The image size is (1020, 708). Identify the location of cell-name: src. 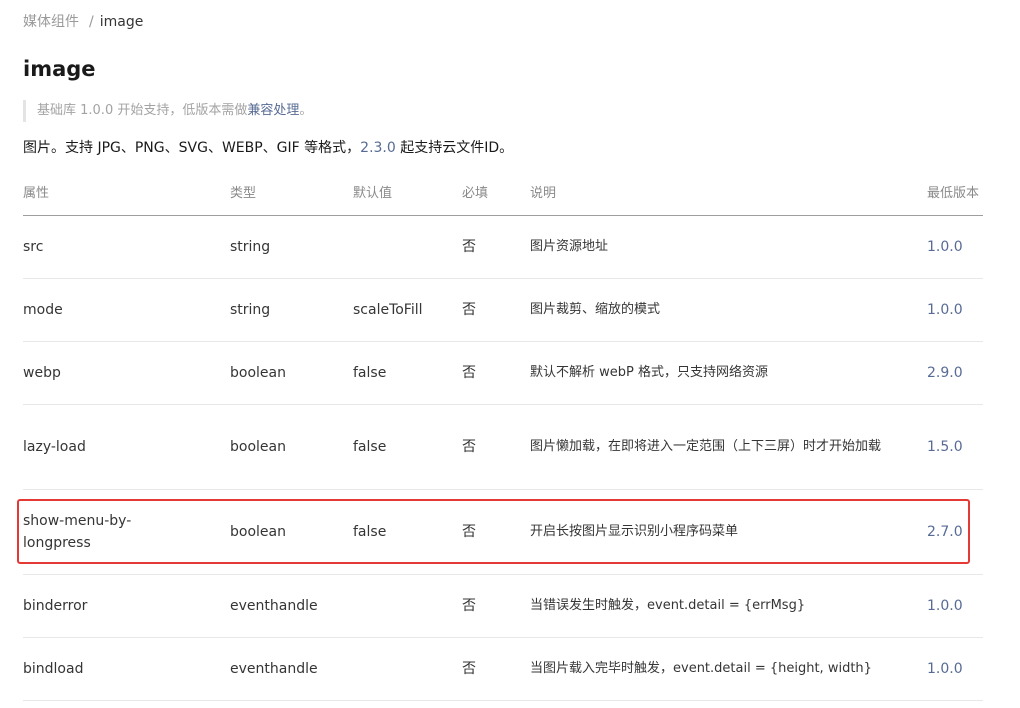
(33, 247).